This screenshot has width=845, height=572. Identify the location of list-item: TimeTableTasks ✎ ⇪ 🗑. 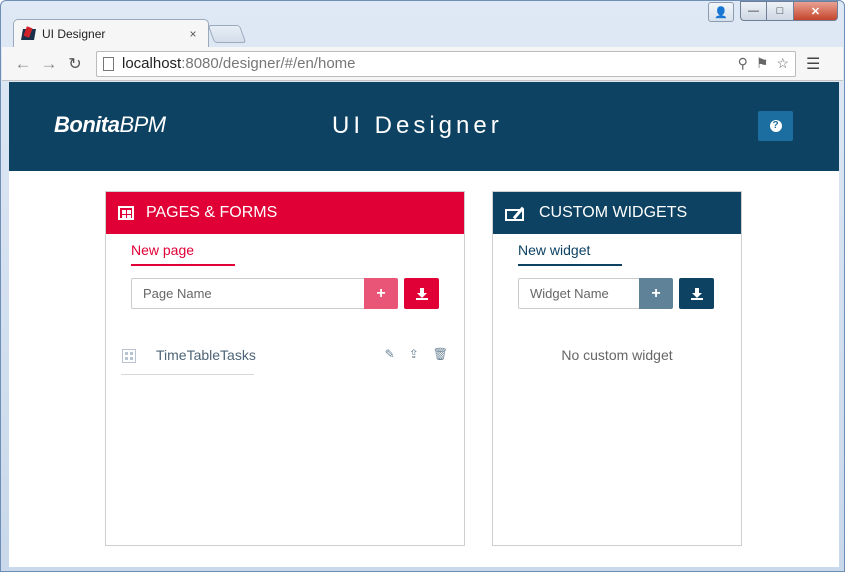
(285, 361).